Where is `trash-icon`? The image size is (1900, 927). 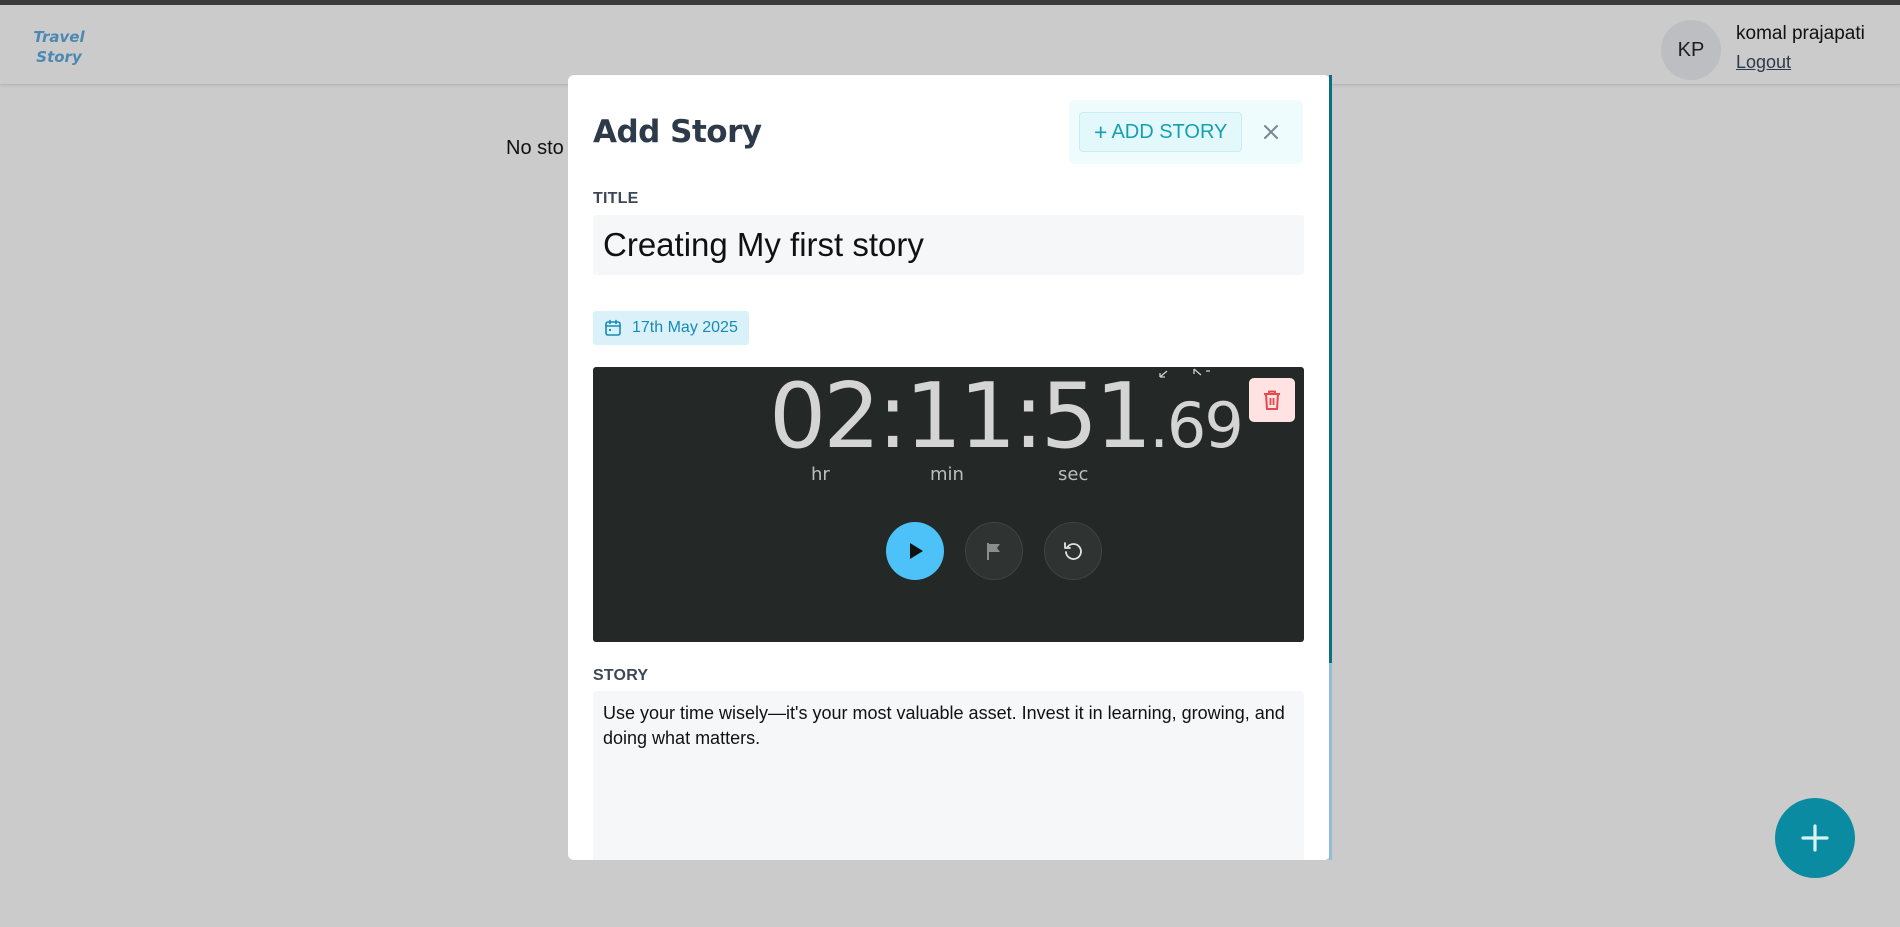 trash-icon is located at coordinates (1272, 400).